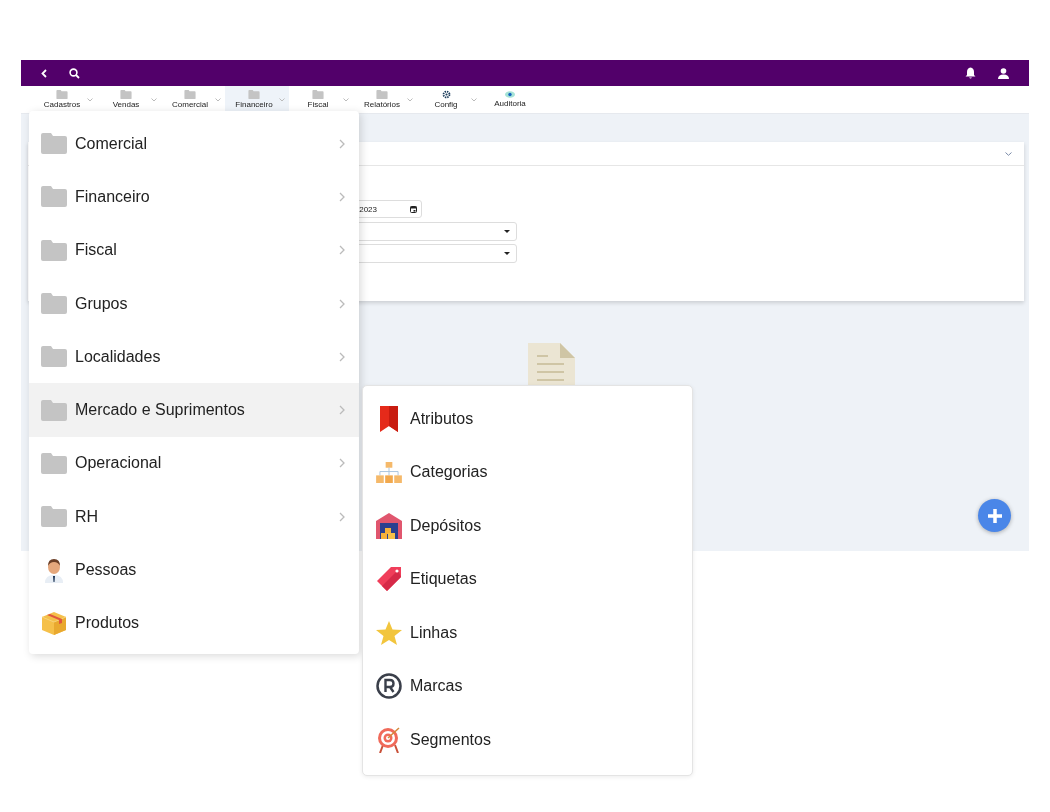 Image resolution: width=1050 pixels, height=812 pixels. I want to click on tag-icon, so click(389, 579).